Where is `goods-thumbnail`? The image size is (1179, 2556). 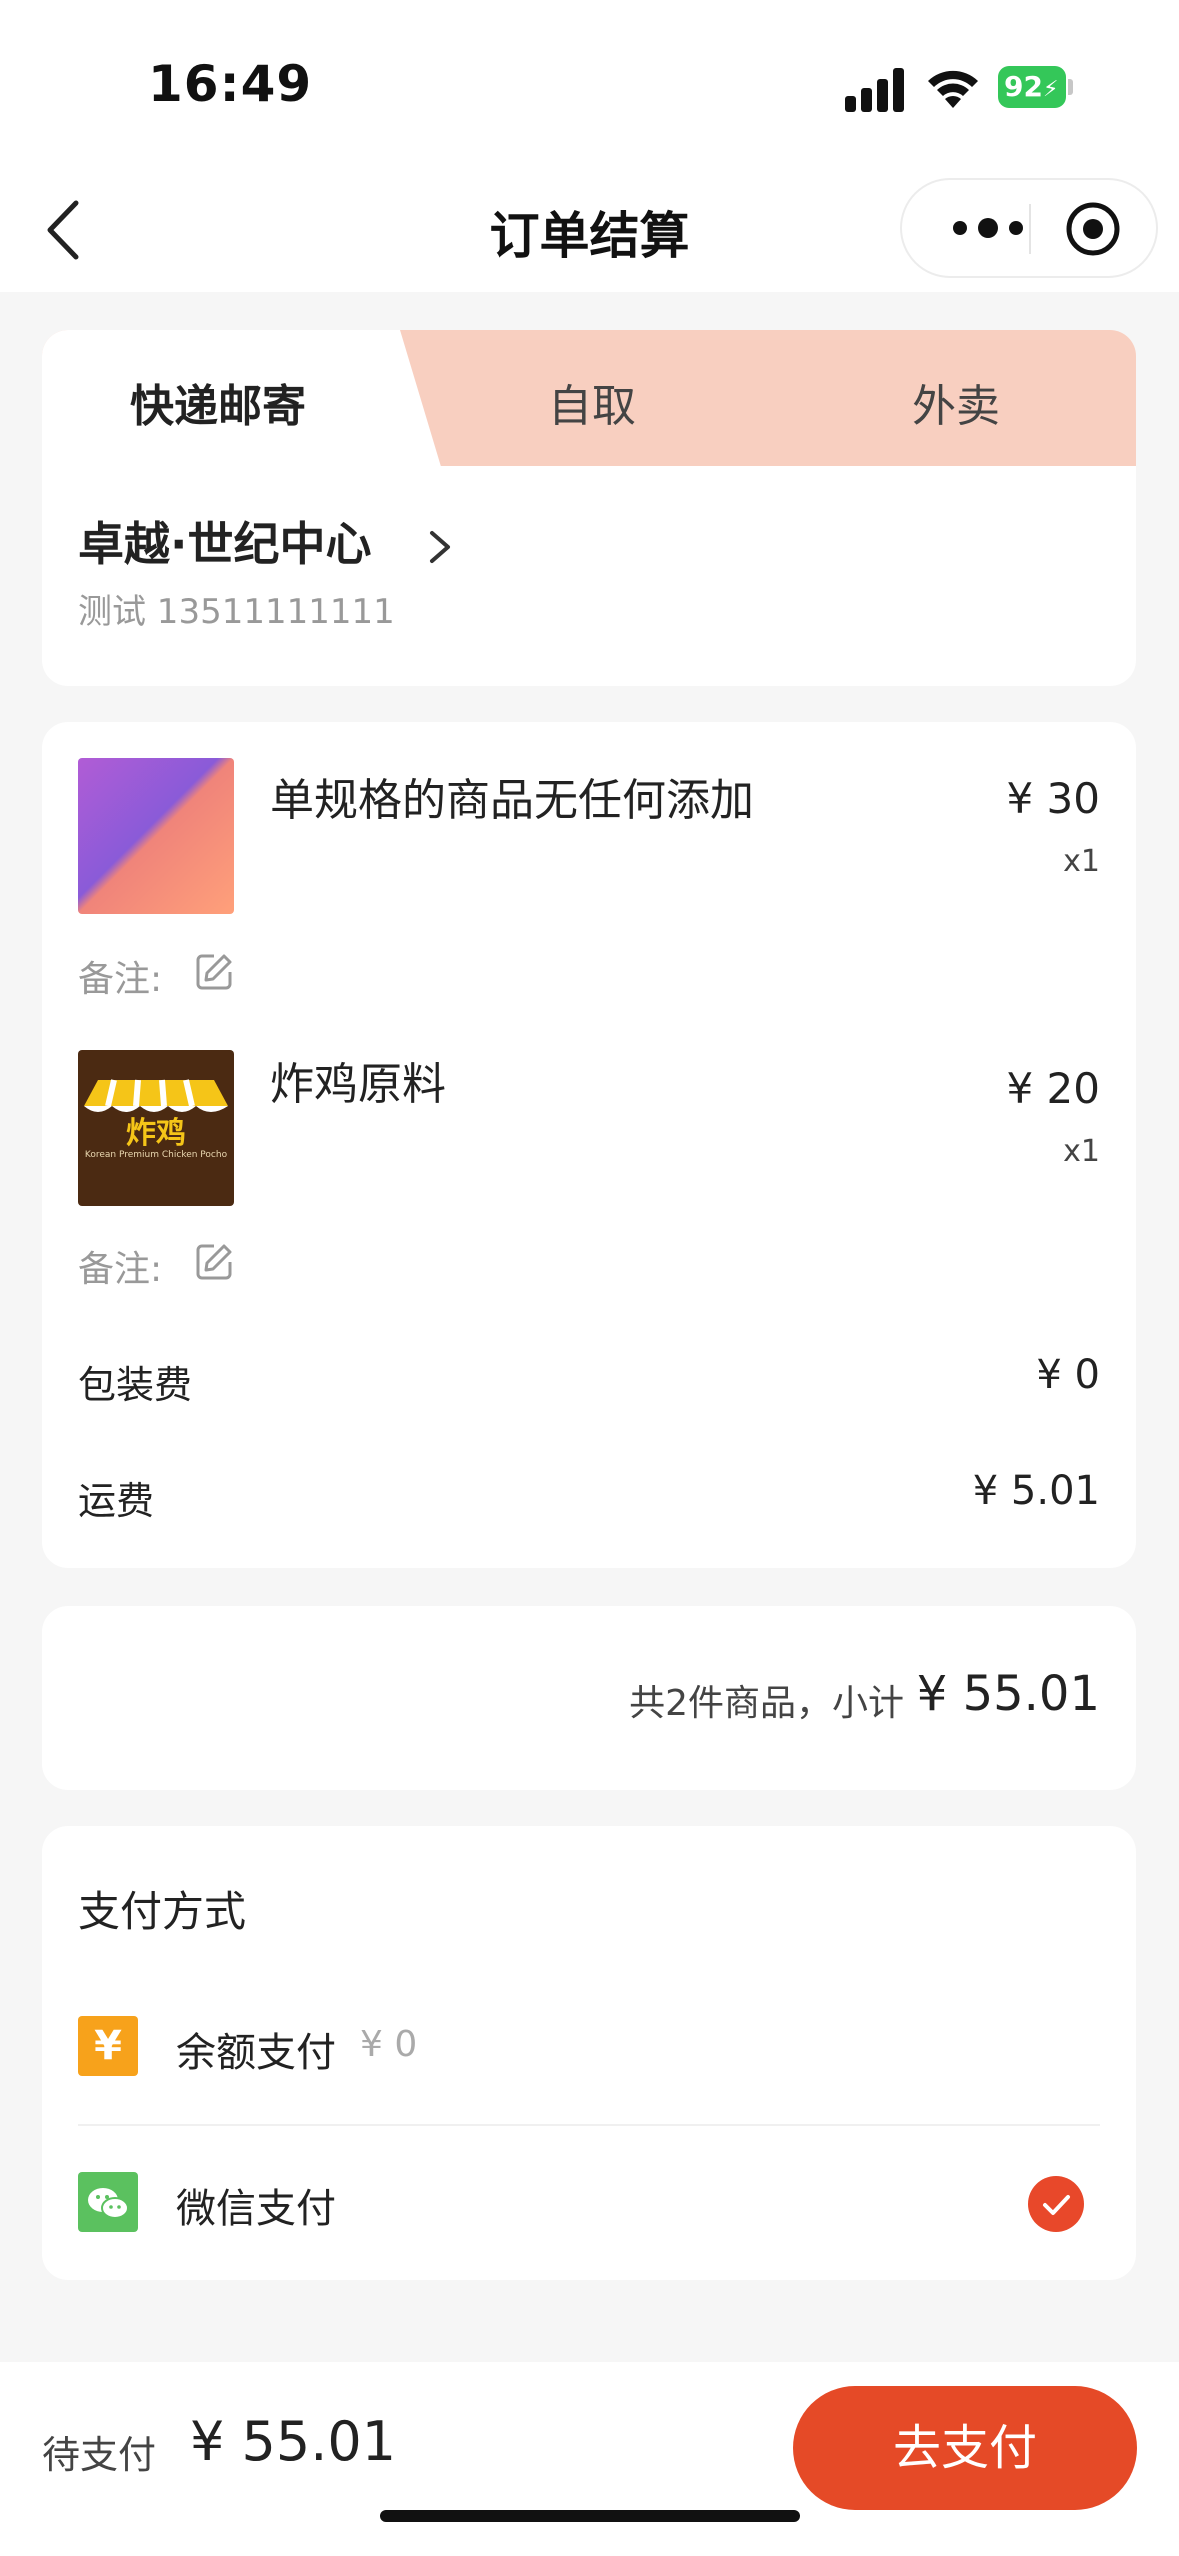
goods-thumbnail is located at coordinates (156, 836).